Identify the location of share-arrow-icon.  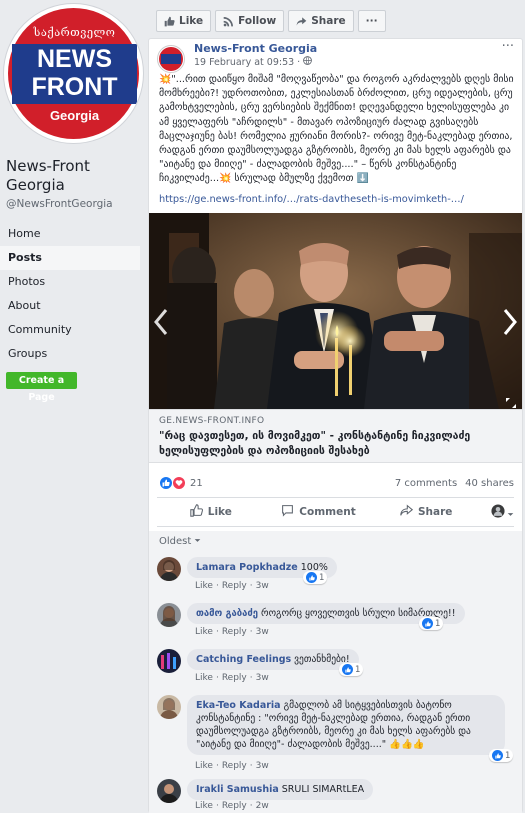
(406, 512).